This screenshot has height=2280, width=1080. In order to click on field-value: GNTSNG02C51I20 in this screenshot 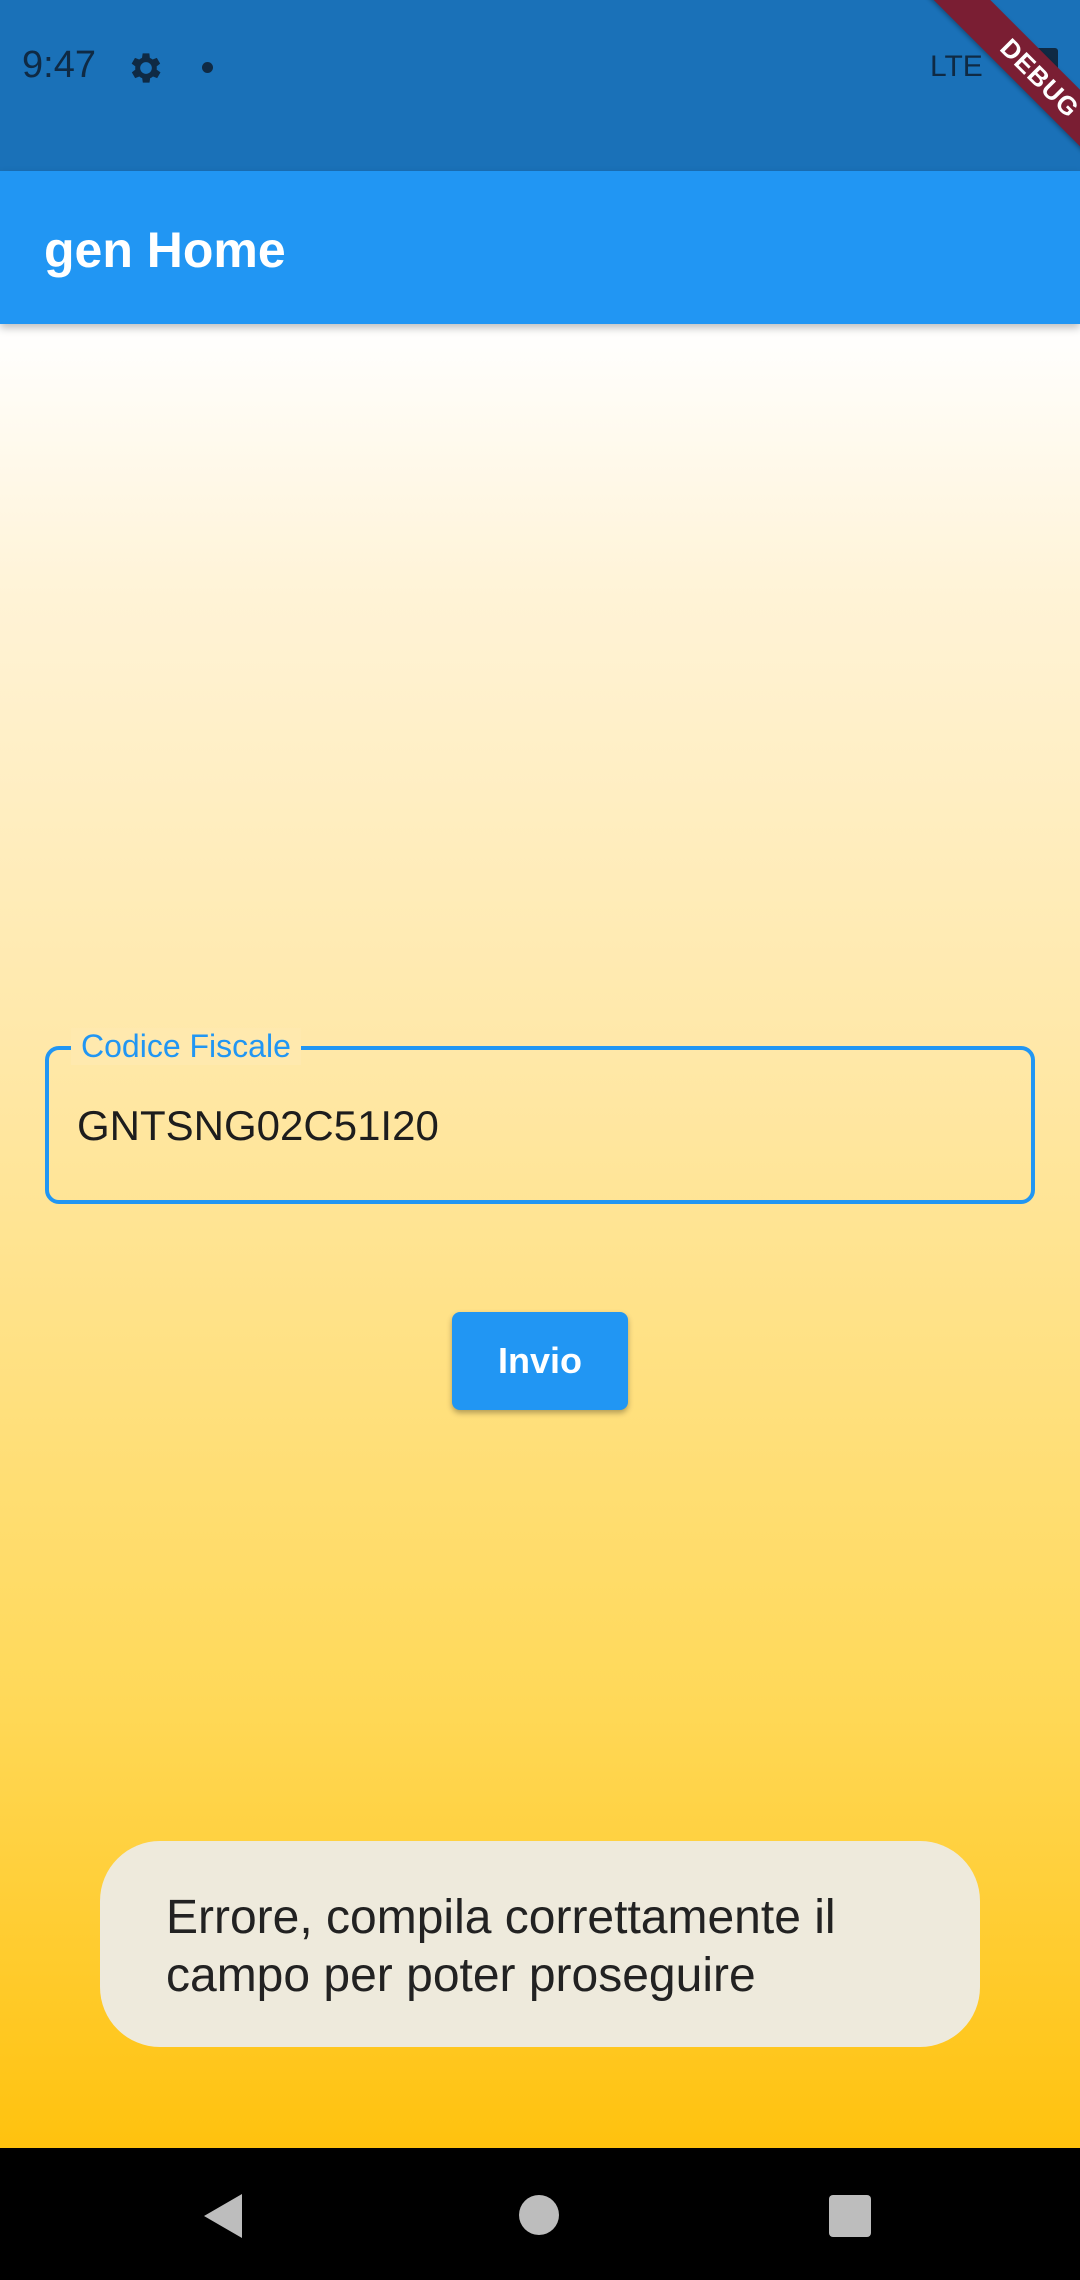, I will do `click(258, 1126)`.